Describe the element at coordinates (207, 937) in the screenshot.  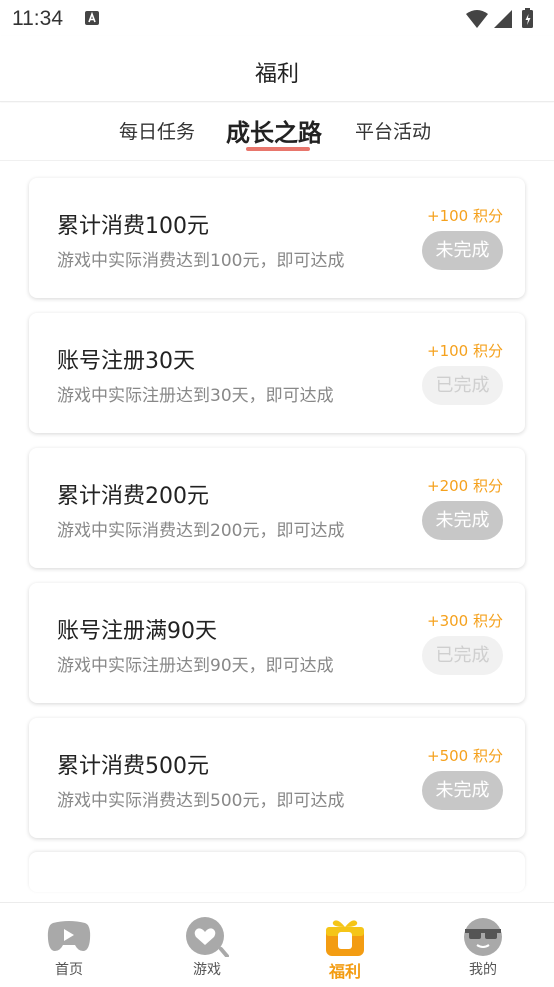
I see `heart-search-icon` at that location.